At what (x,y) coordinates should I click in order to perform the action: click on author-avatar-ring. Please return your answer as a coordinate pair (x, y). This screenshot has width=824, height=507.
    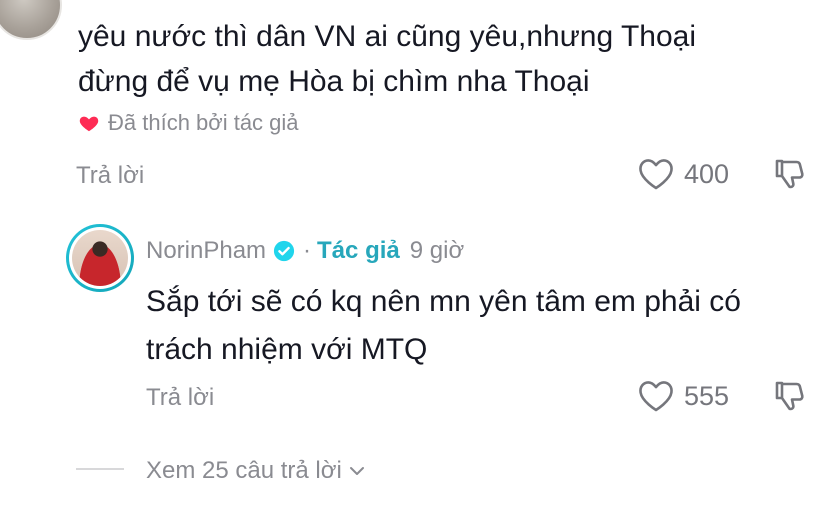
    Looking at the image, I should click on (100, 258).